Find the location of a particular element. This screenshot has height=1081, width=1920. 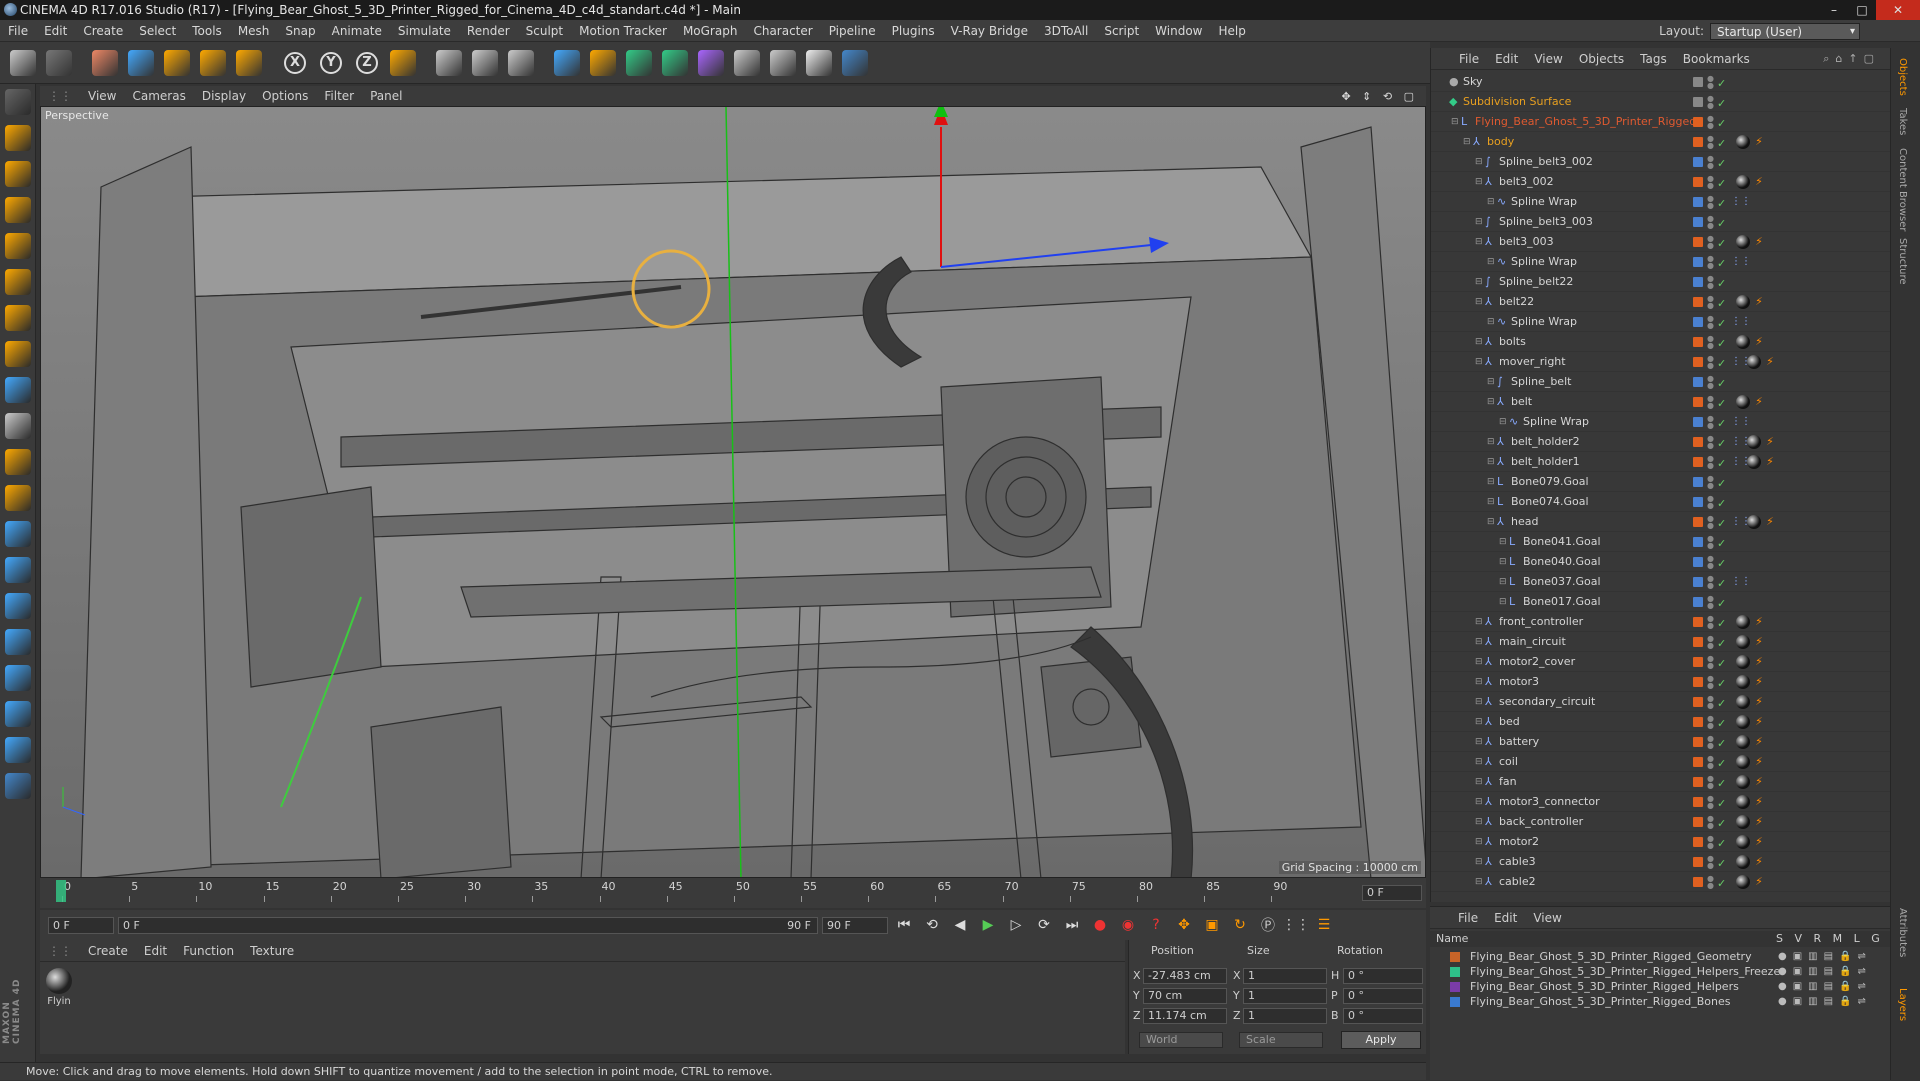

render-view-button is located at coordinates (449, 63).